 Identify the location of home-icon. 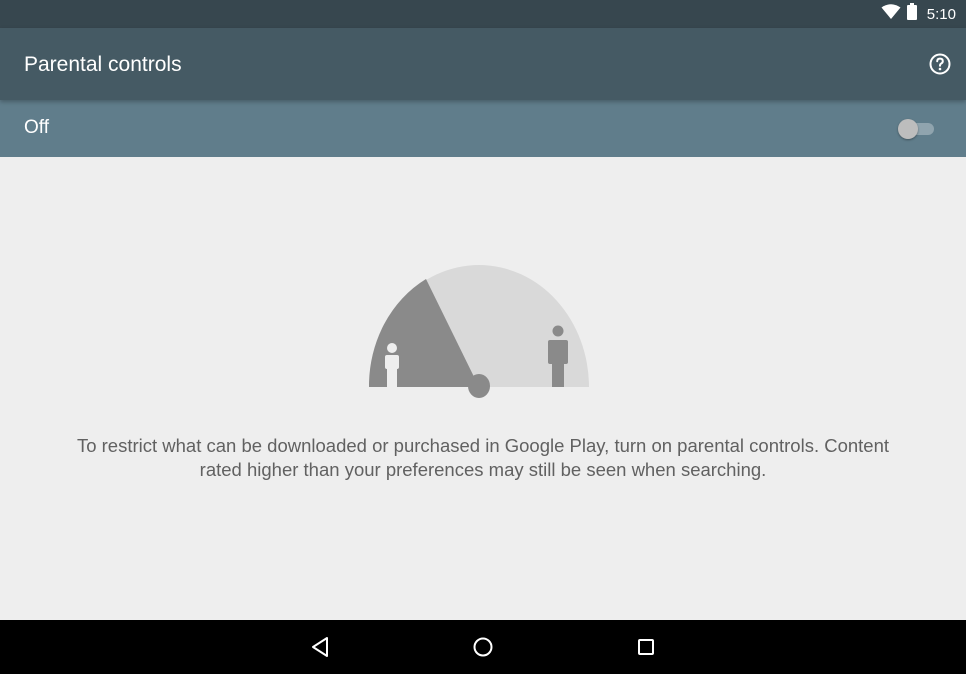
(483, 650).